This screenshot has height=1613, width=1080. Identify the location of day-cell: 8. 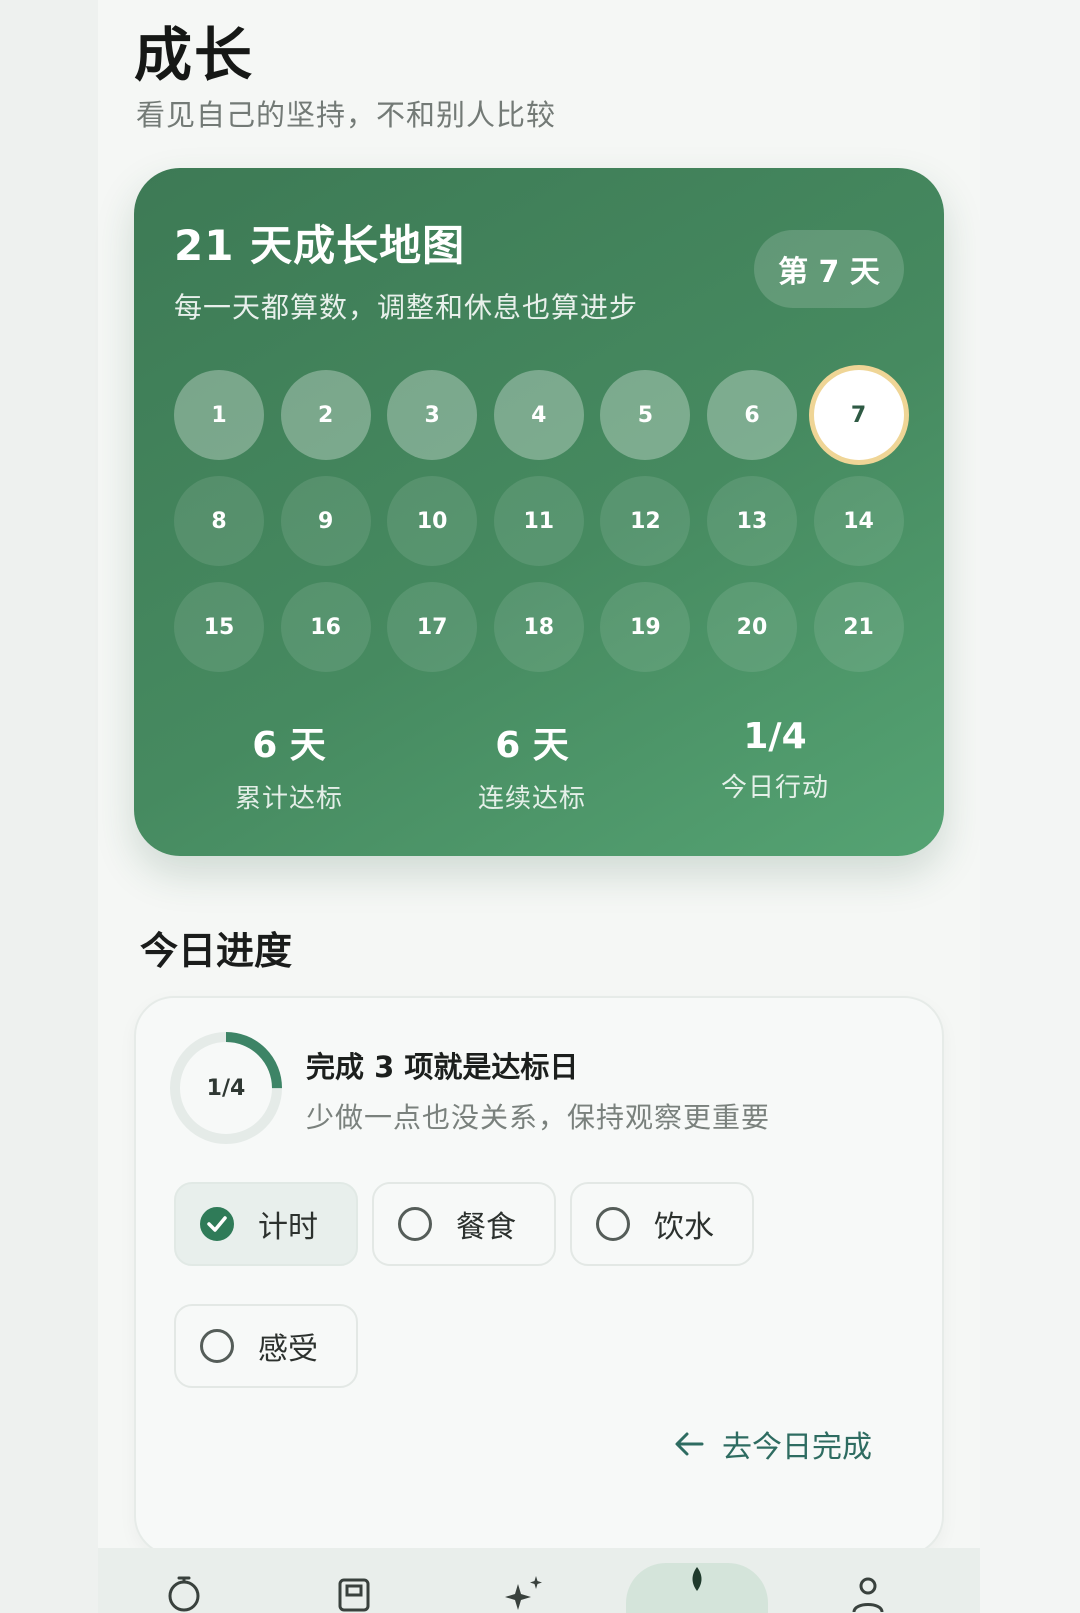
(219, 521).